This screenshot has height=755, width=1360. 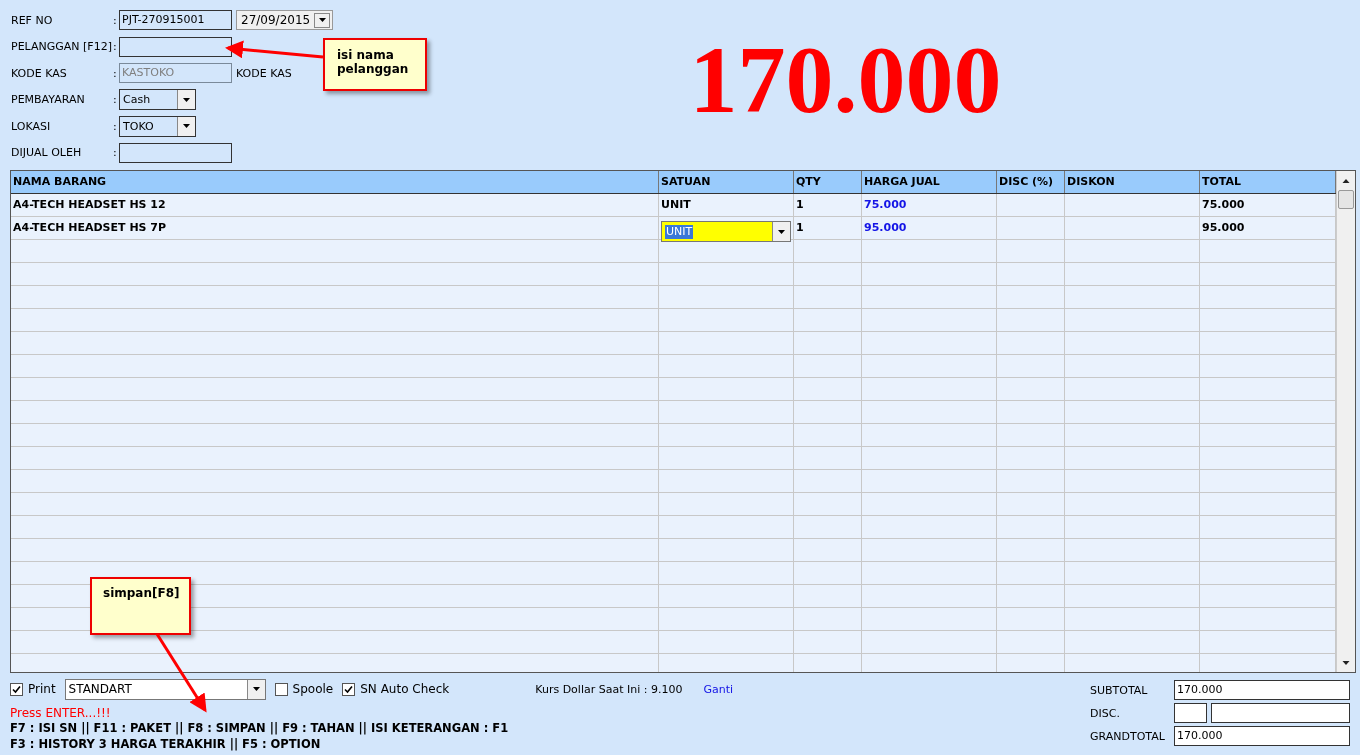 What do you see at coordinates (1031, 182) in the screenshot?
I see `column-header: DISC (%)` at bounding box center [1031, 182].